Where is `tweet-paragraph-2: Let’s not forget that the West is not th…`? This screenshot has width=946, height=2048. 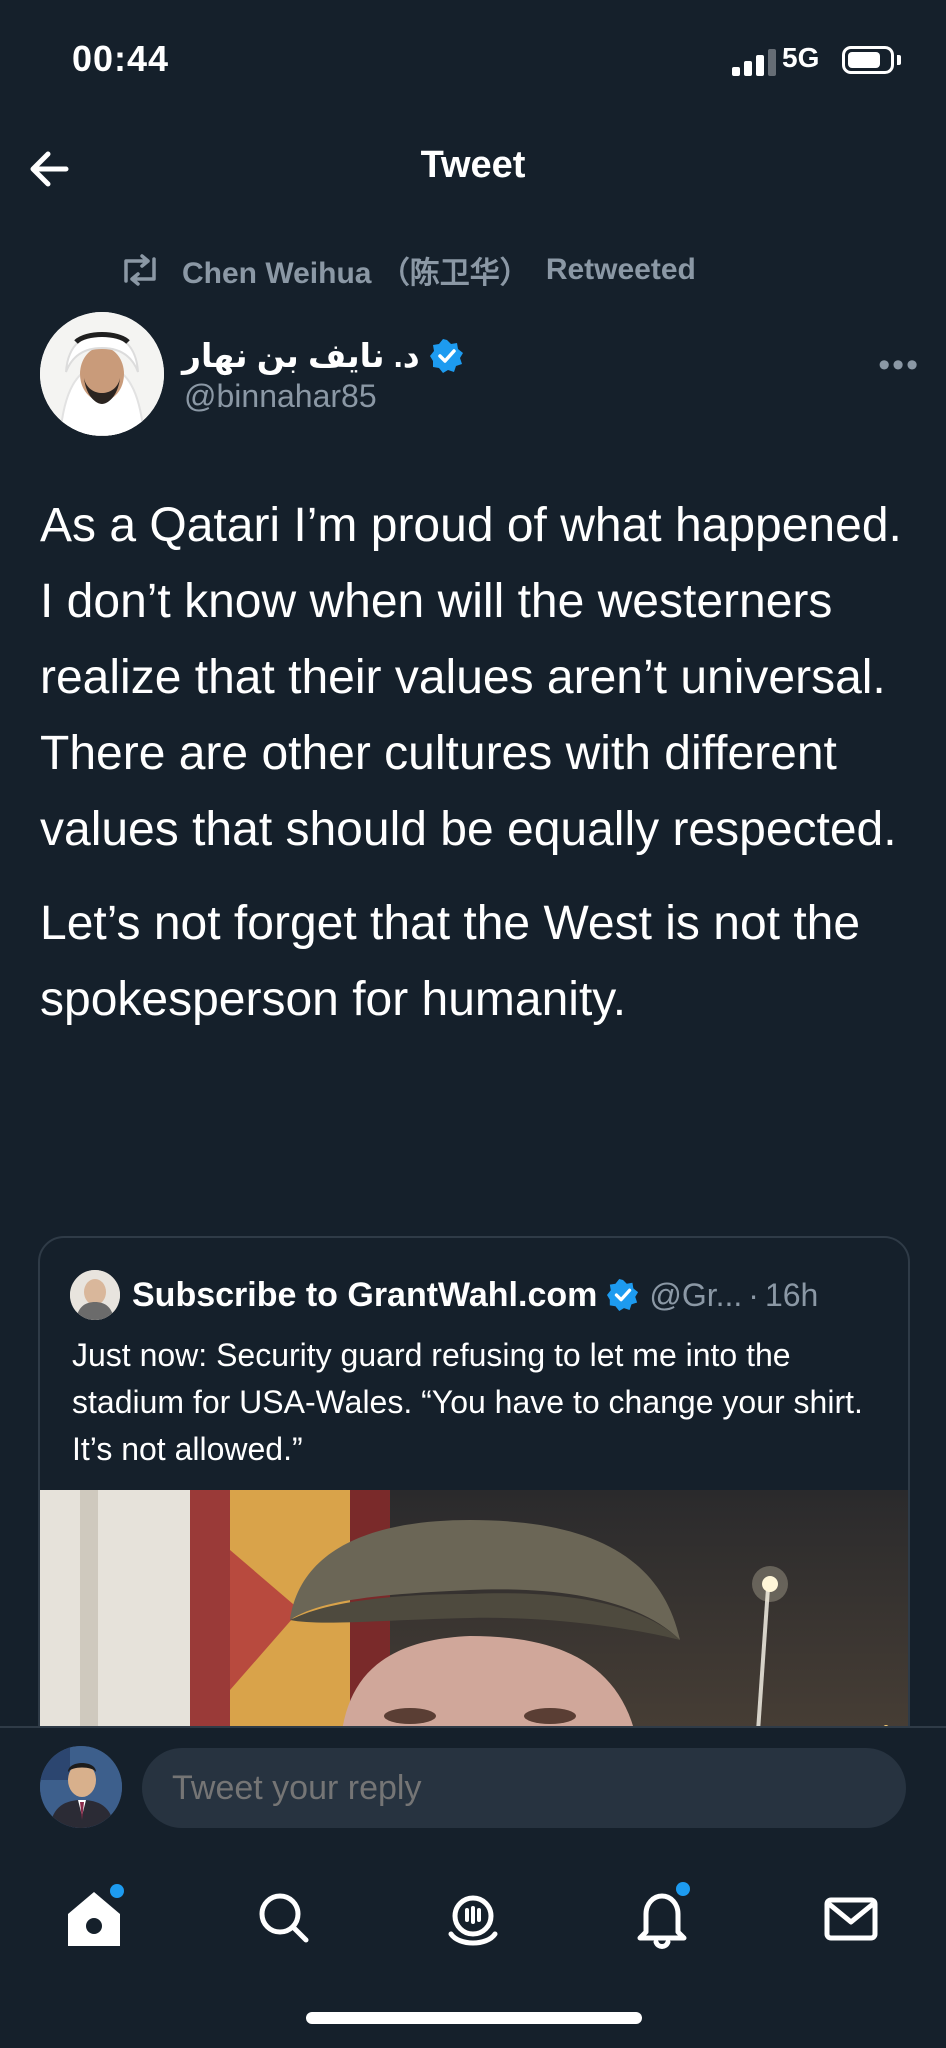 tweet-paragraph-2: Let’s not forget that the West is not th… is located at coordinates (450, 961).